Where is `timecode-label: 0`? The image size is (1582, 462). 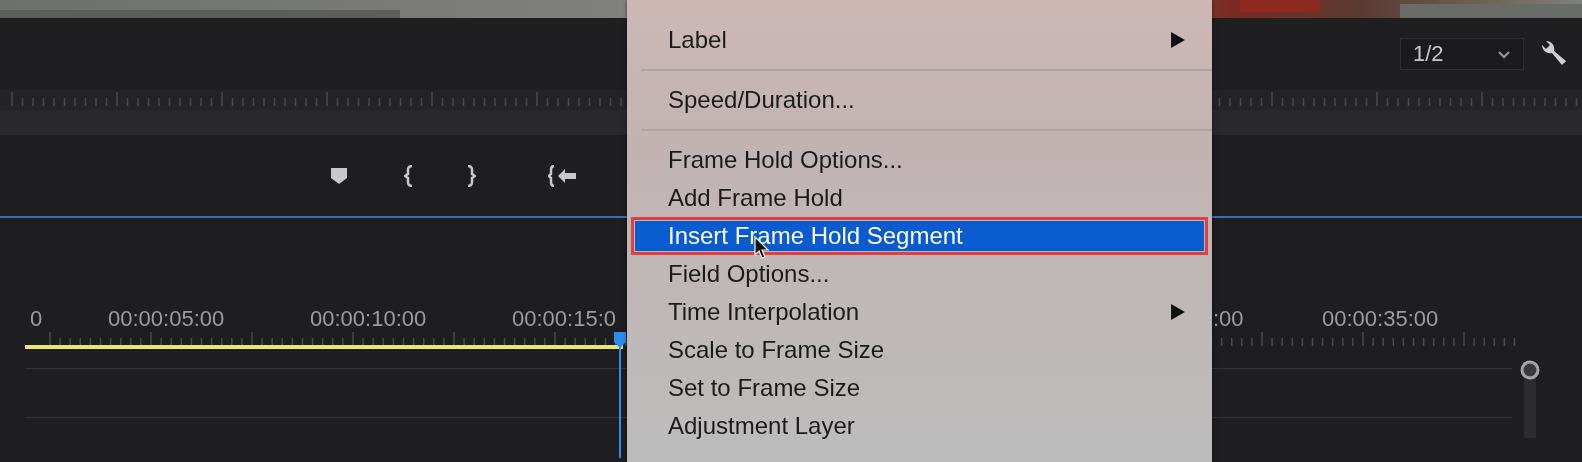 timecode-label: 0 is located at coordinates (36, 319).